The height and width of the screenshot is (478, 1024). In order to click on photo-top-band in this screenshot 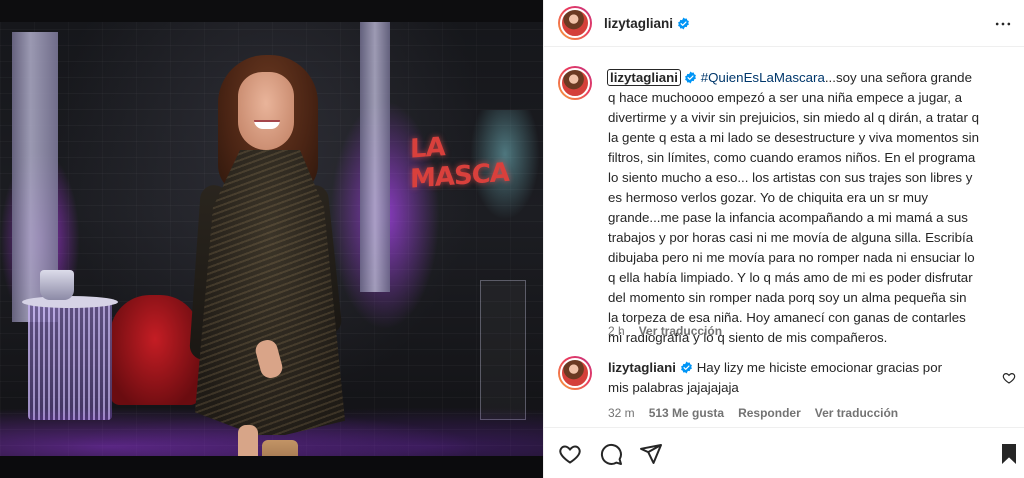, I will do `click(271, 11)`.